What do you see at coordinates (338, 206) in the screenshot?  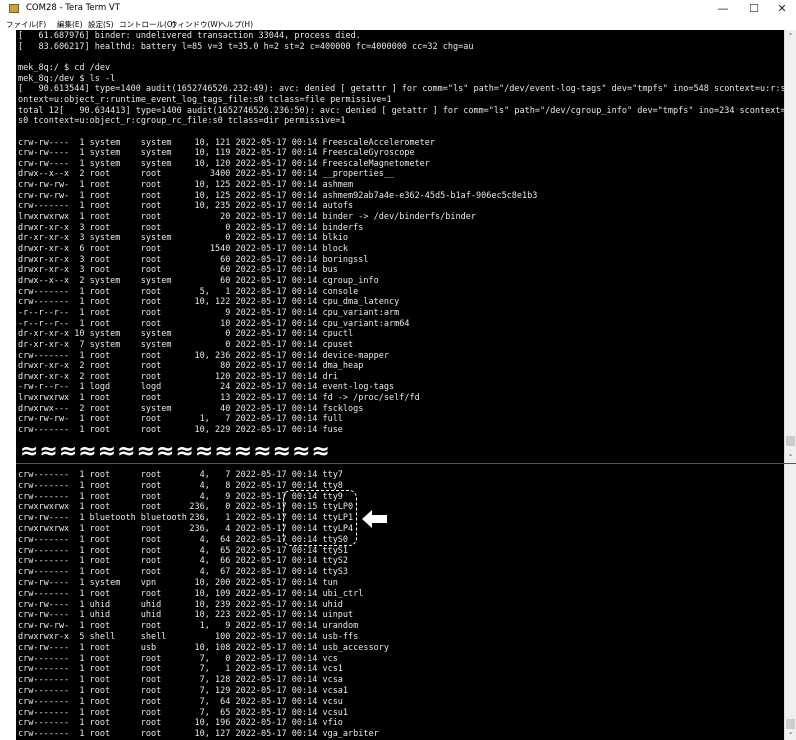 I see `listing-name: autofs` at bounding box center [338, 206].